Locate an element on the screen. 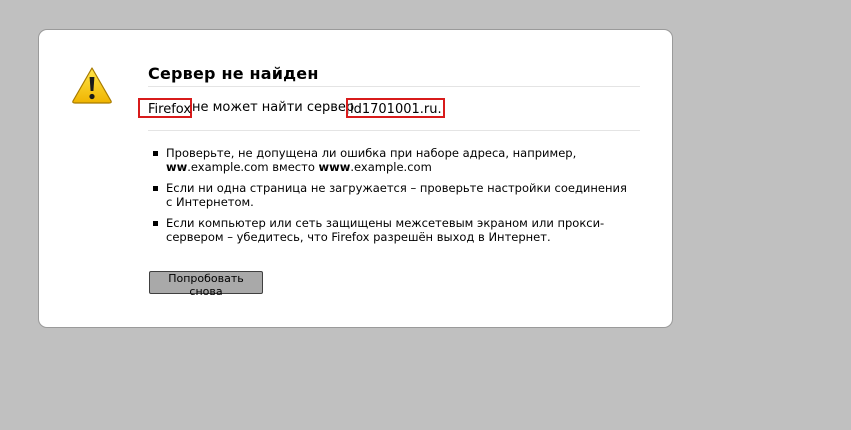  hostname-highlight: id1701001.ru. is located at coordinates (395, 108).